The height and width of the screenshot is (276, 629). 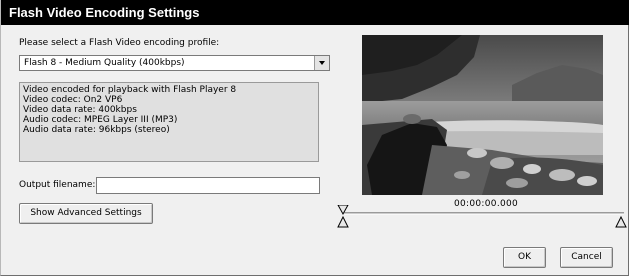 What do you see at coordinates (315, 12) in the screenshot?
I see `title-bar: Flash Video Encoding Settings` at bounding box center [315, 12].